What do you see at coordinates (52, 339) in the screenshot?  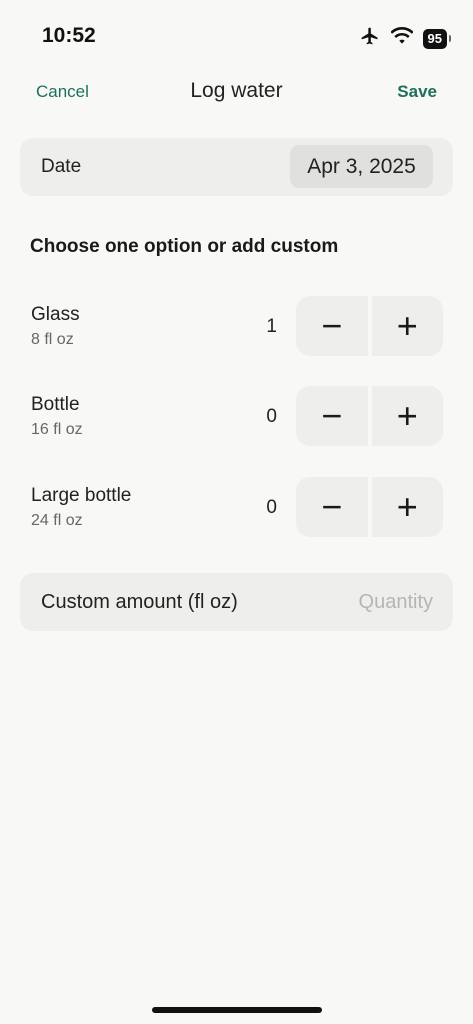 I see `option-size: 8 fl oz` at bounding box center [52, 339].